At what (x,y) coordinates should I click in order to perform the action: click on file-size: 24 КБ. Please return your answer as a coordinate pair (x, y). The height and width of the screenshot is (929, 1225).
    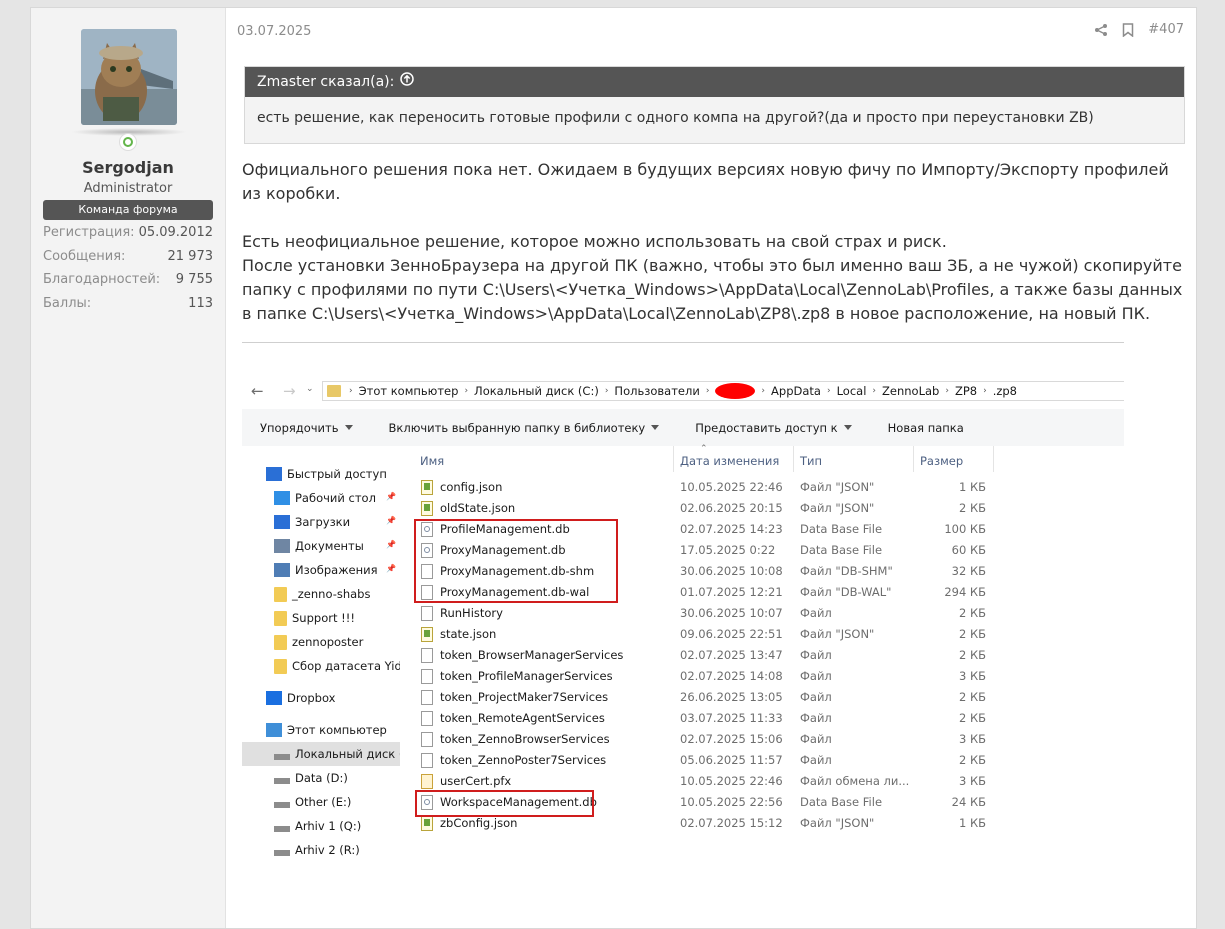
    Looking at the image, I should click on (968, 802).